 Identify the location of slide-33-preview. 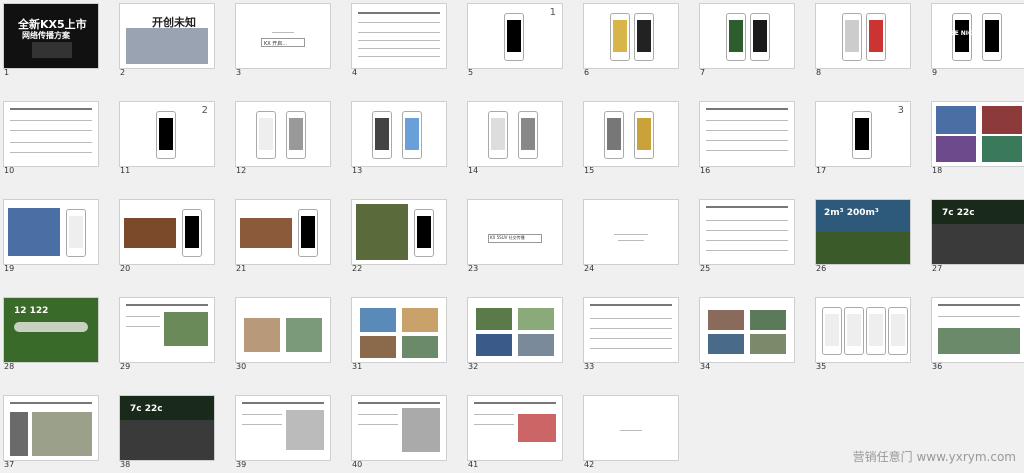
(631, 330).